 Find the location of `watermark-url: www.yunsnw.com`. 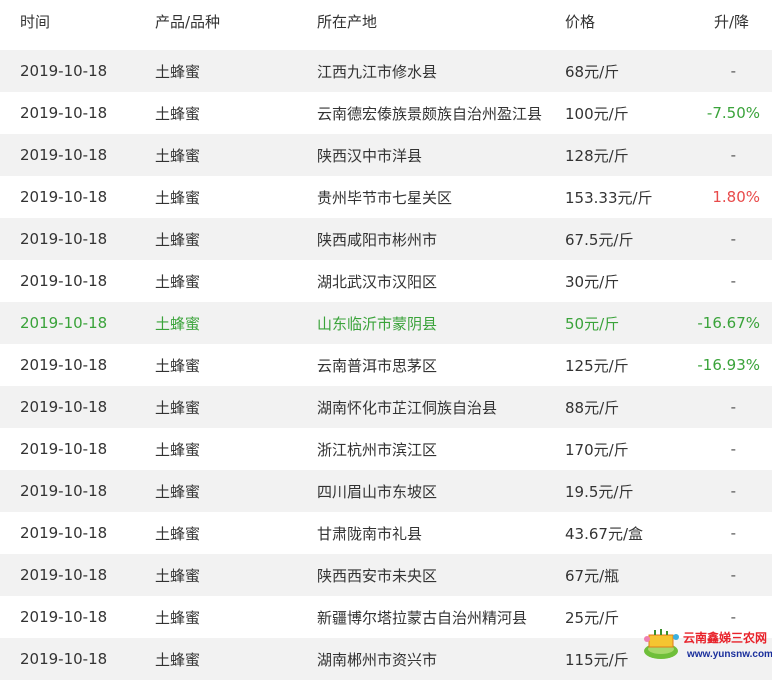

watermark-url: www.yunsnw.com is located at coordinates (729, 654).